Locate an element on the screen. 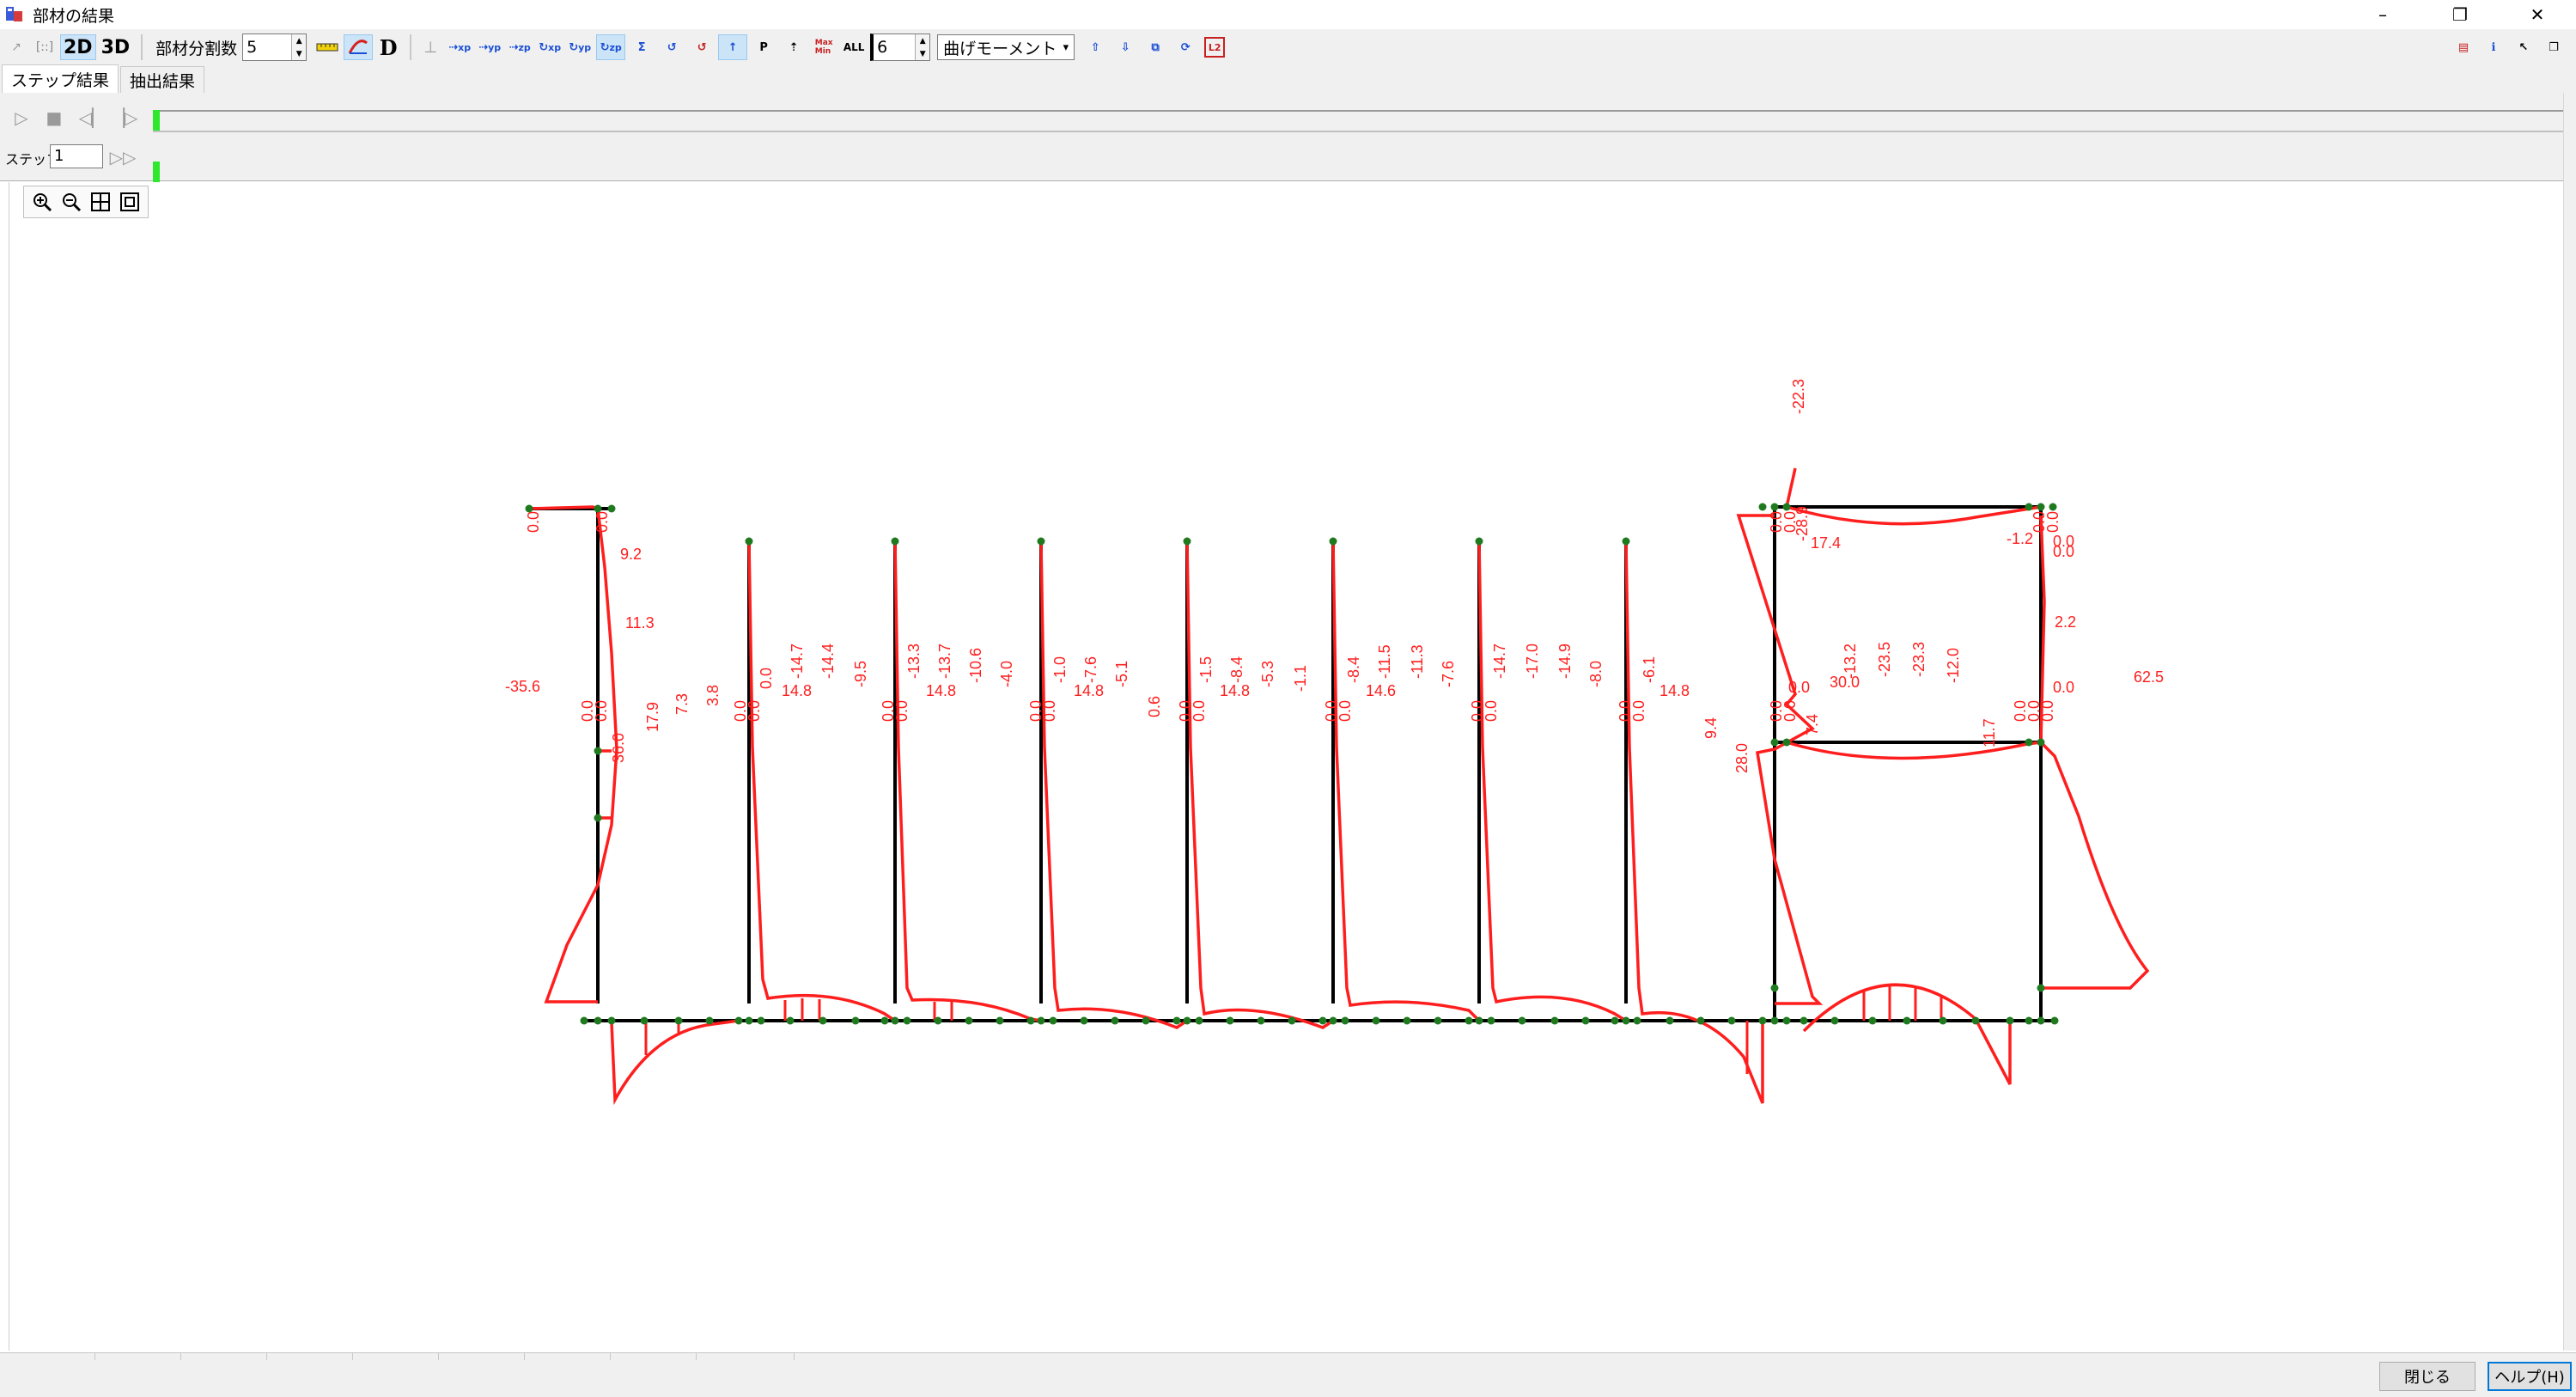 Image resolution: width=2576 pixels, height=1397 pixels. moment-value-label: 36.0 is located at coordinates (618, 748).